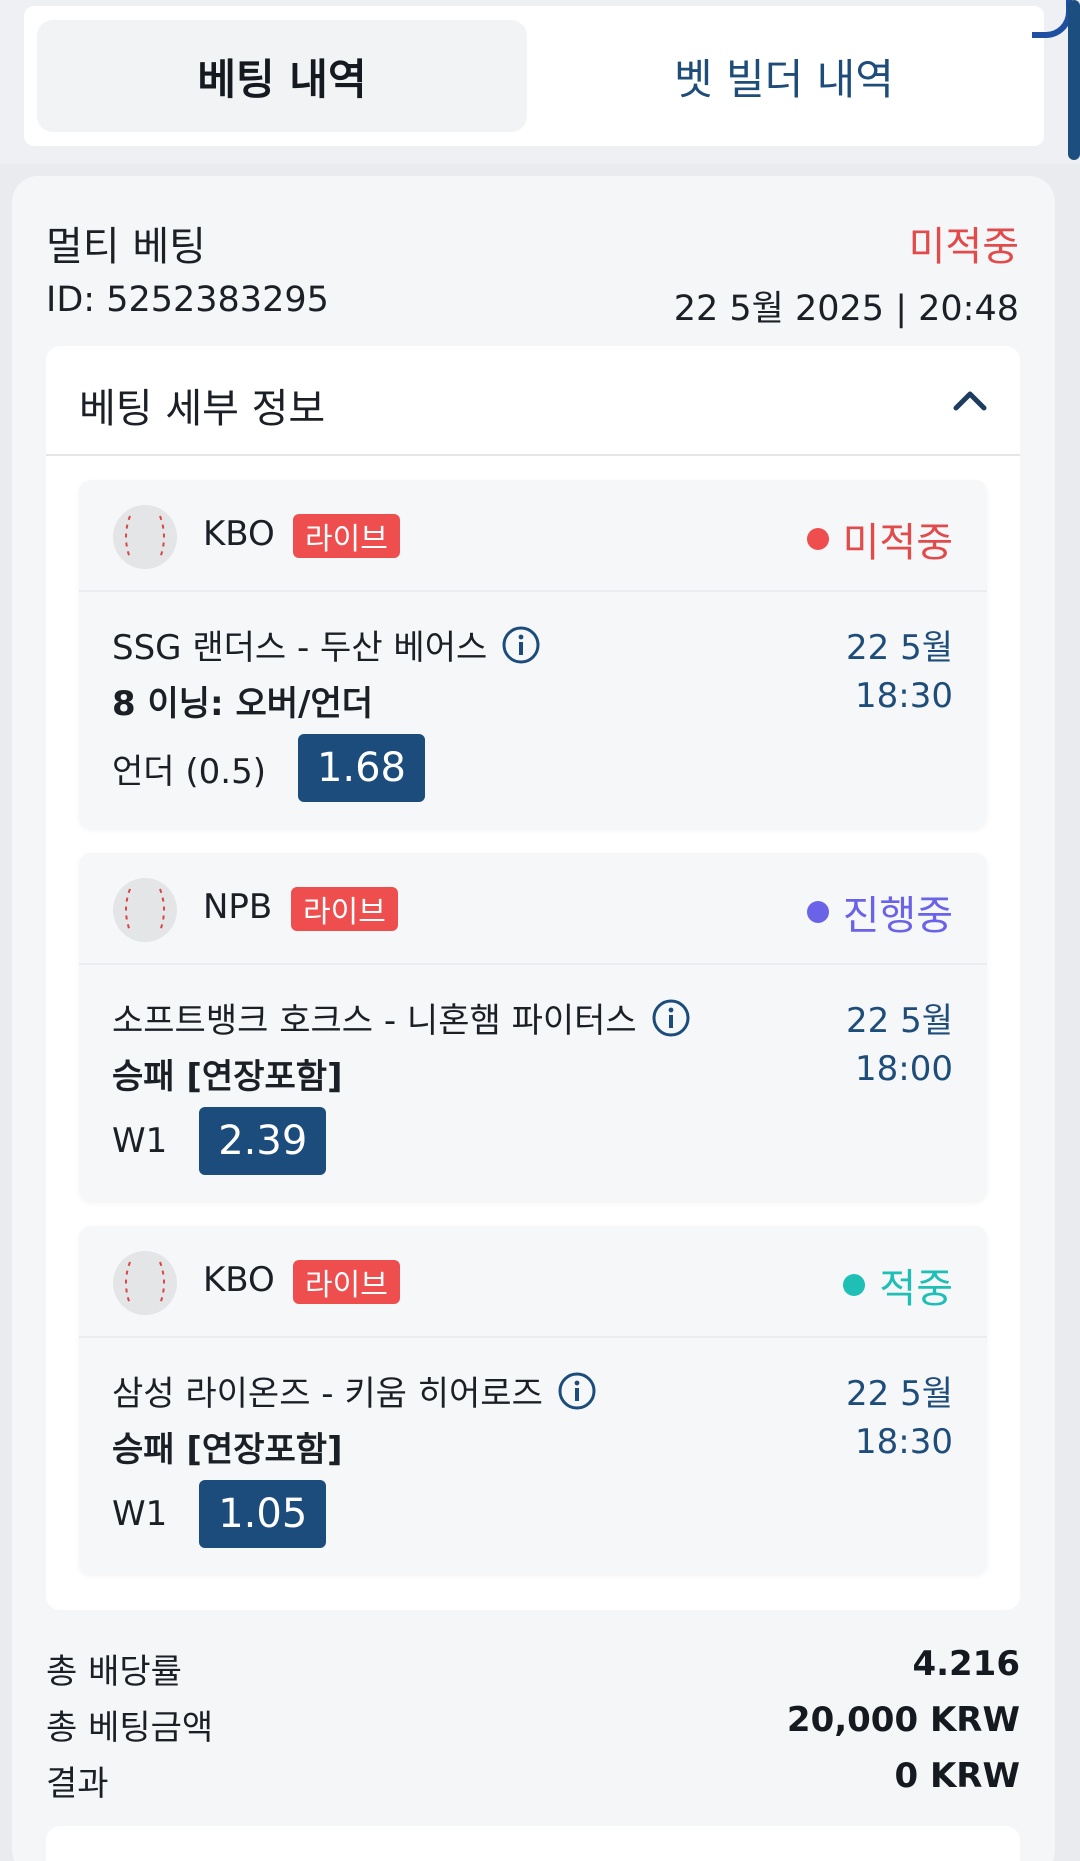 The width and height of the screenshot is (1080, 1861). Describe the element at coordinates (533, 1724) in the screenshot. I see `total-stake-row: 총 베팅금액 20,000 KRW` at that location.